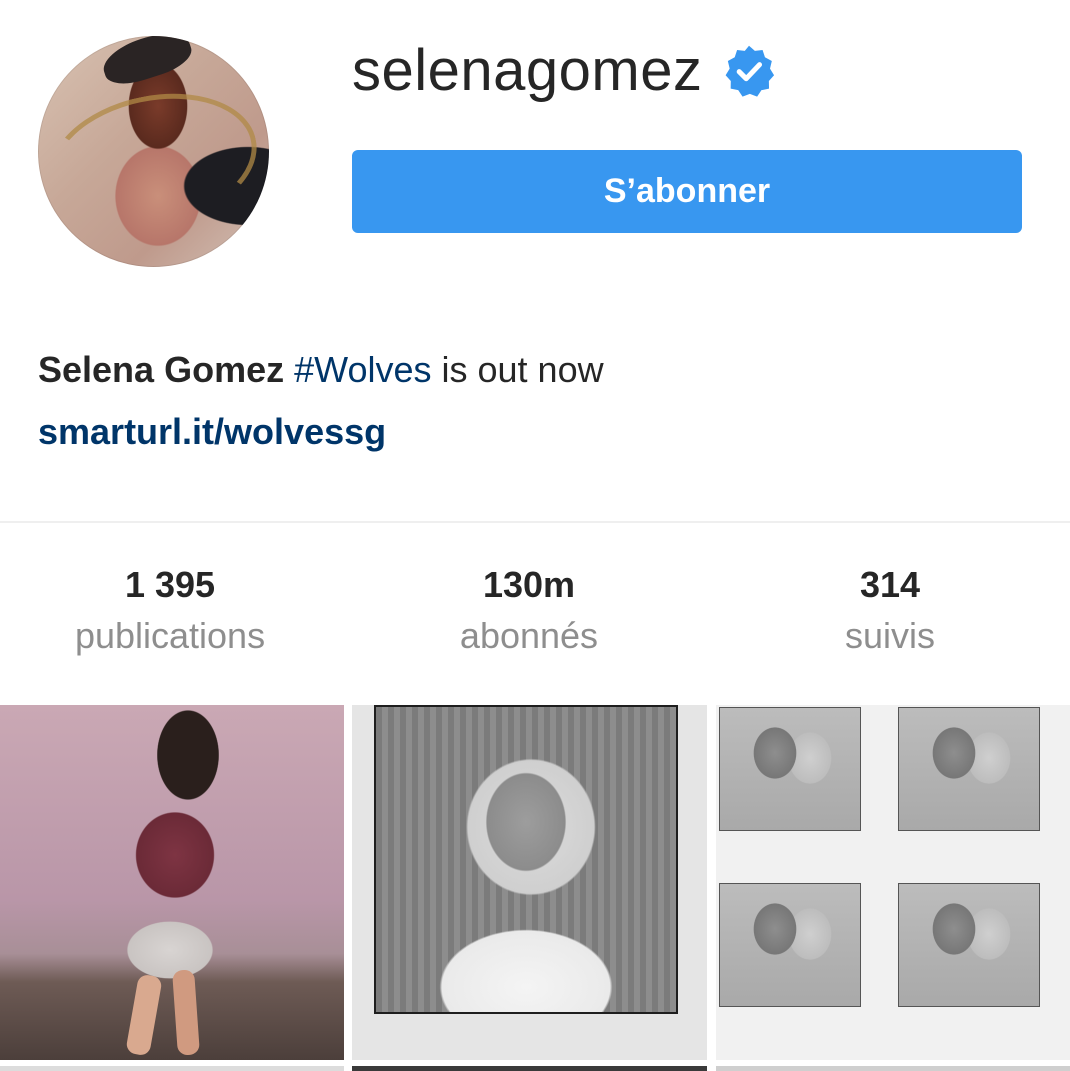  What do you see at coordinates (170, 613) in the screenshot?
I see `stat-posts: 1 395 publications` at bounding box center [170, 613].